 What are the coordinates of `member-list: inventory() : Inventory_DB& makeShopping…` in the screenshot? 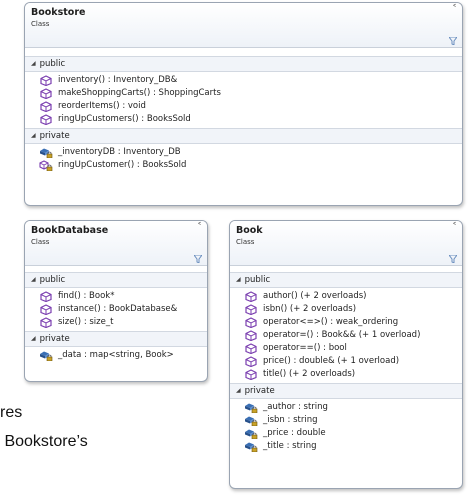 It's located at (243, 100).